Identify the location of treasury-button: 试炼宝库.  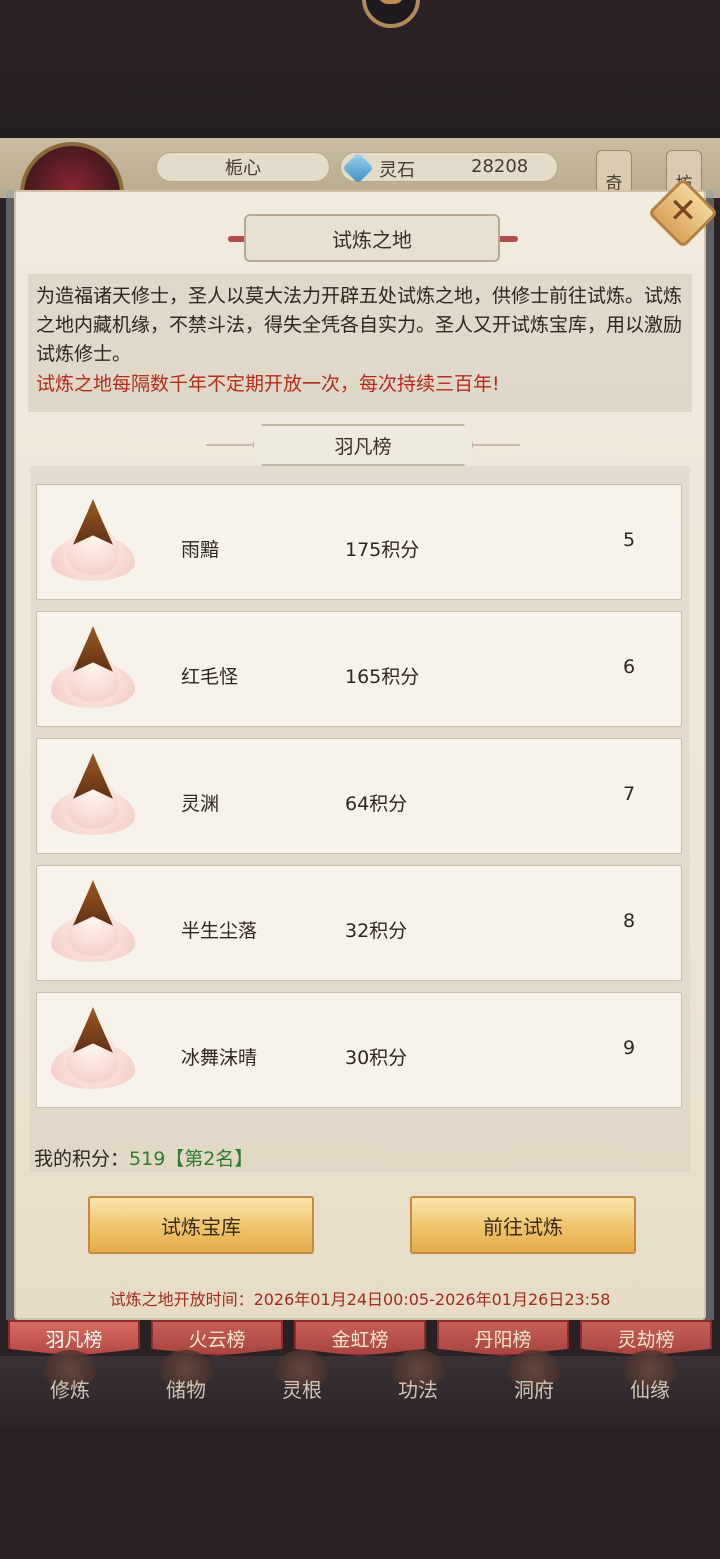
(201, 1225).